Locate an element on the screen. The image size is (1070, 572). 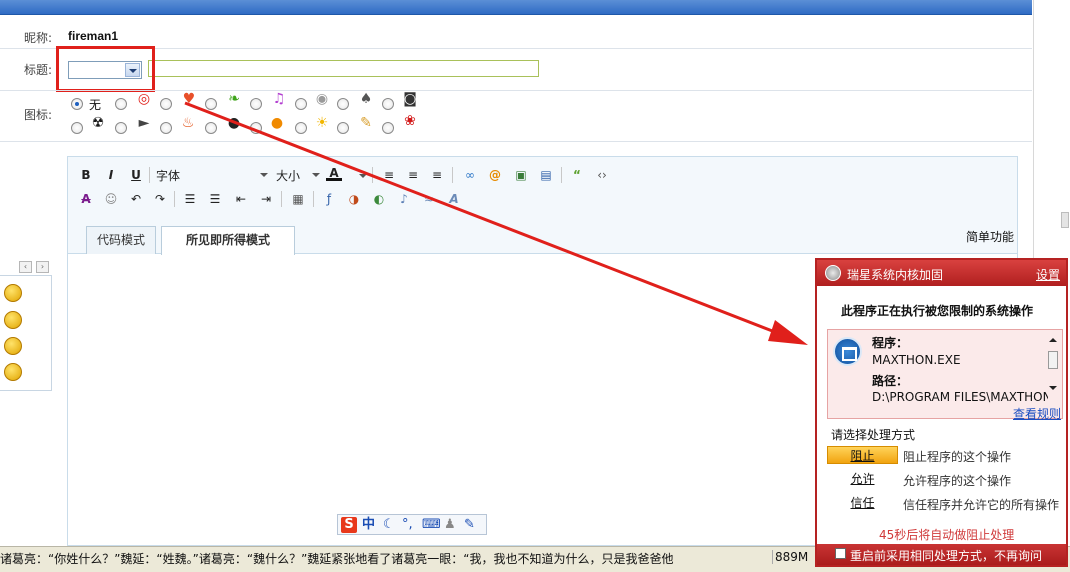
redo-icon: ↷ is located at coordinates (160, 199).